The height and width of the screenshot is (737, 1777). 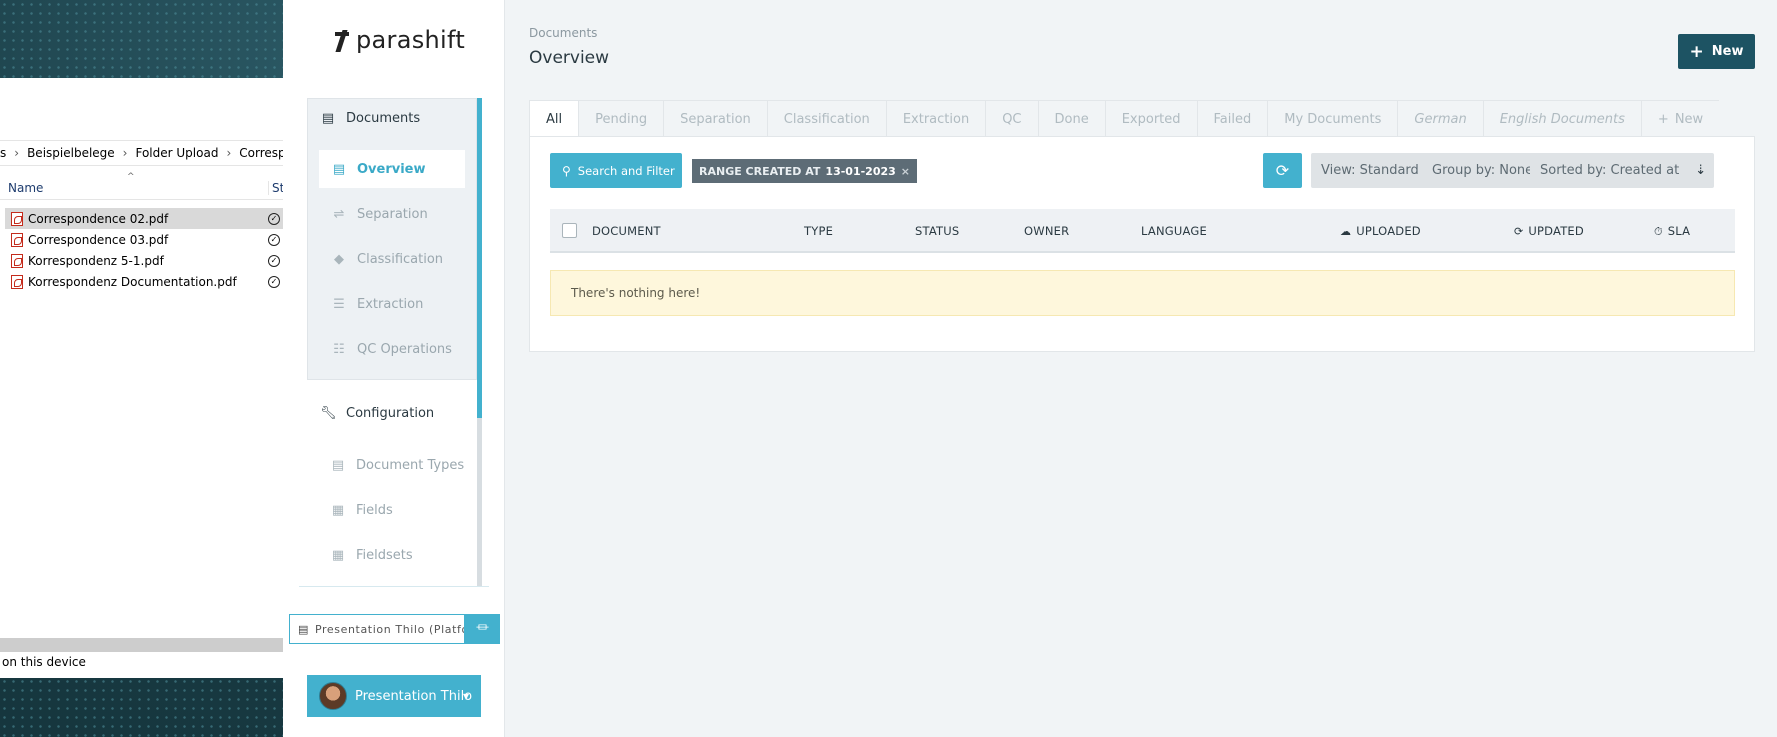 I want to click on sort-desc-icon: ⇣, so click(x=1701, y=170).